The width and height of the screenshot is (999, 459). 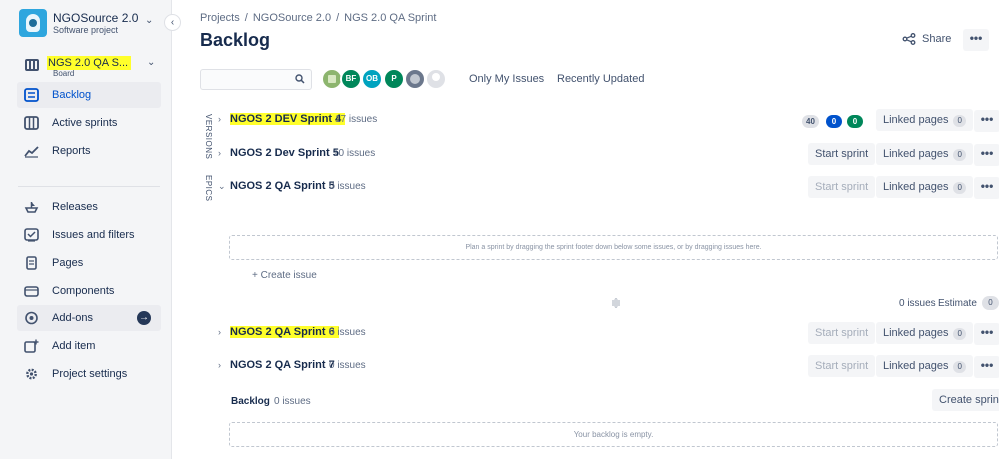 What do you see at coordinates (31, 374) in the screenshot?
I see `settings-icon` at bounding box center [31, 374].